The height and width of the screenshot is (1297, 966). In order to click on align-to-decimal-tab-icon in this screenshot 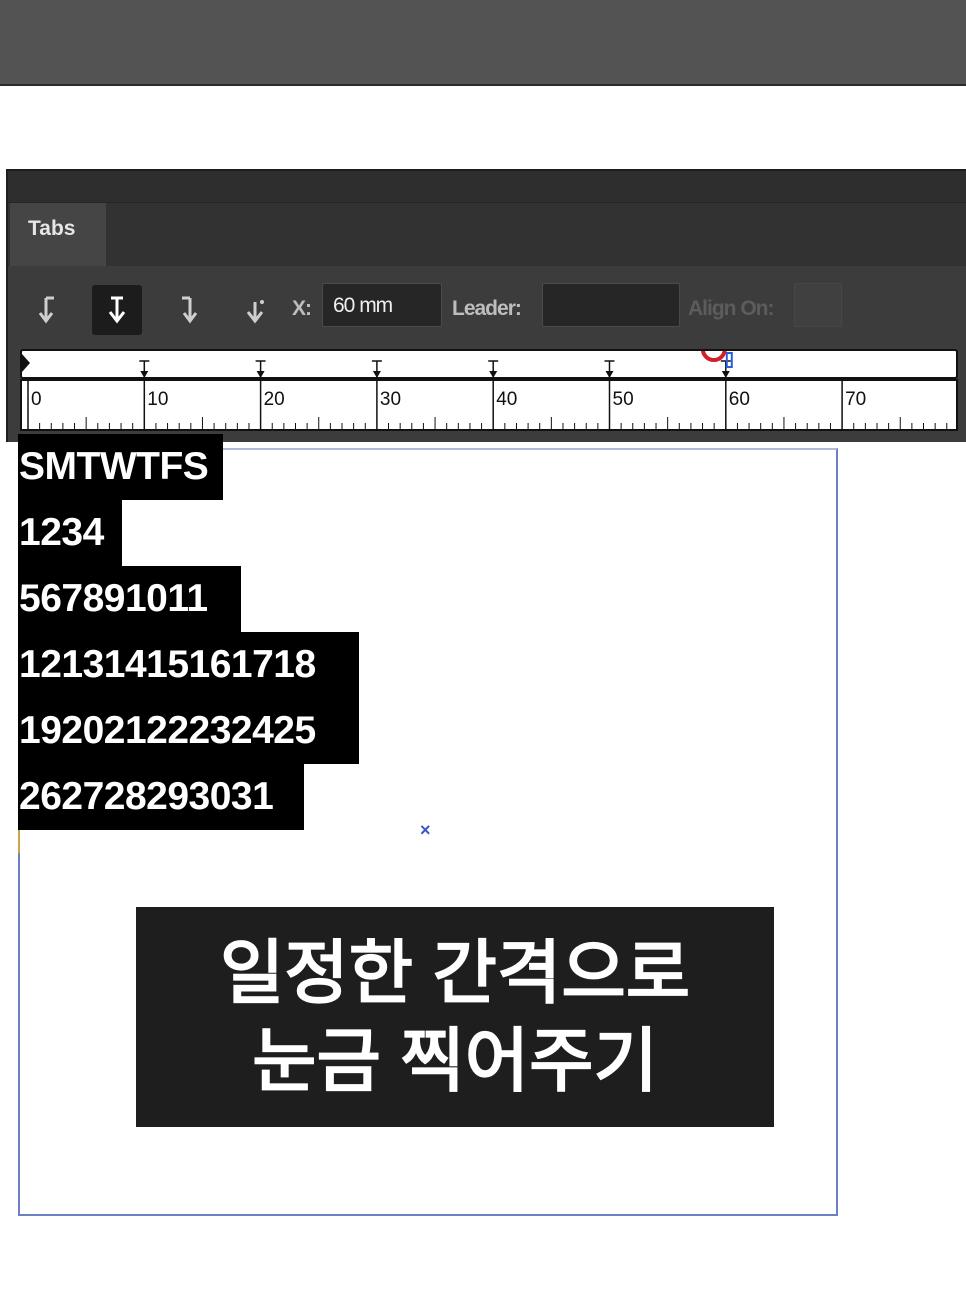, I will do `click(255, 312)`.